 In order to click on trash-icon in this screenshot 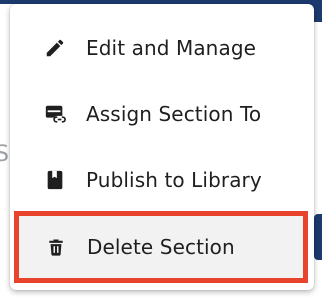, I will do `click(56, 247)`.